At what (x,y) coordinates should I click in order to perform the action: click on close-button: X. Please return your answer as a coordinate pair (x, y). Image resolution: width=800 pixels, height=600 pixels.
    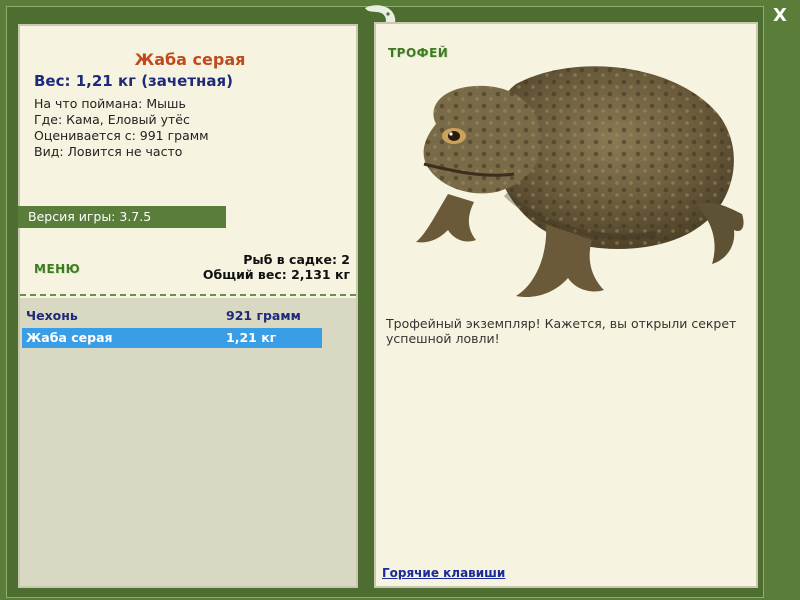
    Looking at the image, I should click on (780, 16).